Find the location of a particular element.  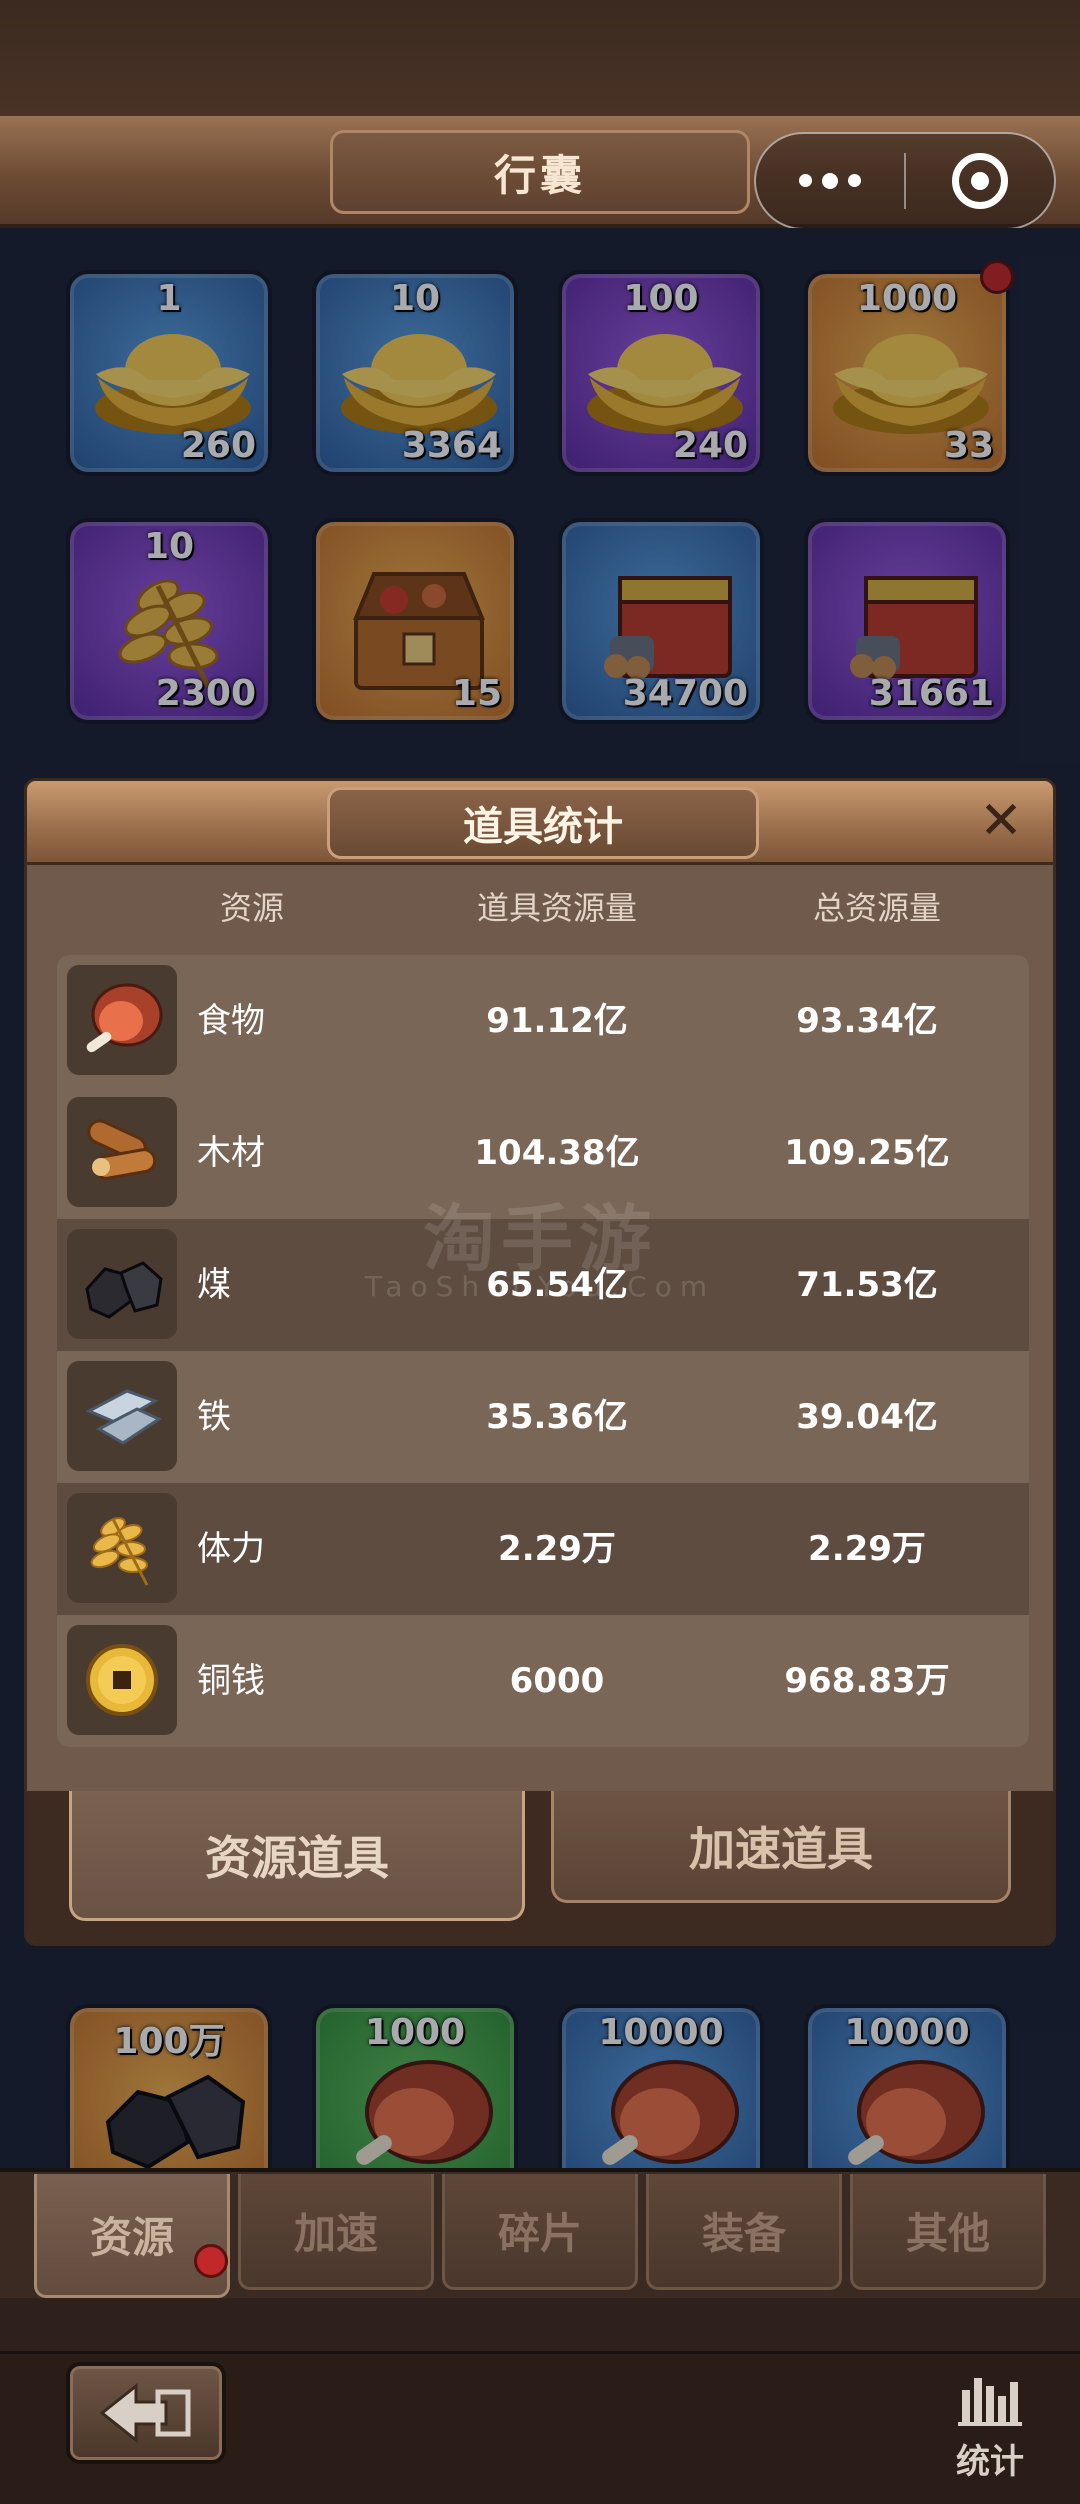

modal-tabs: 资源道具 加速道具 is located at coordinates (540, 1867).